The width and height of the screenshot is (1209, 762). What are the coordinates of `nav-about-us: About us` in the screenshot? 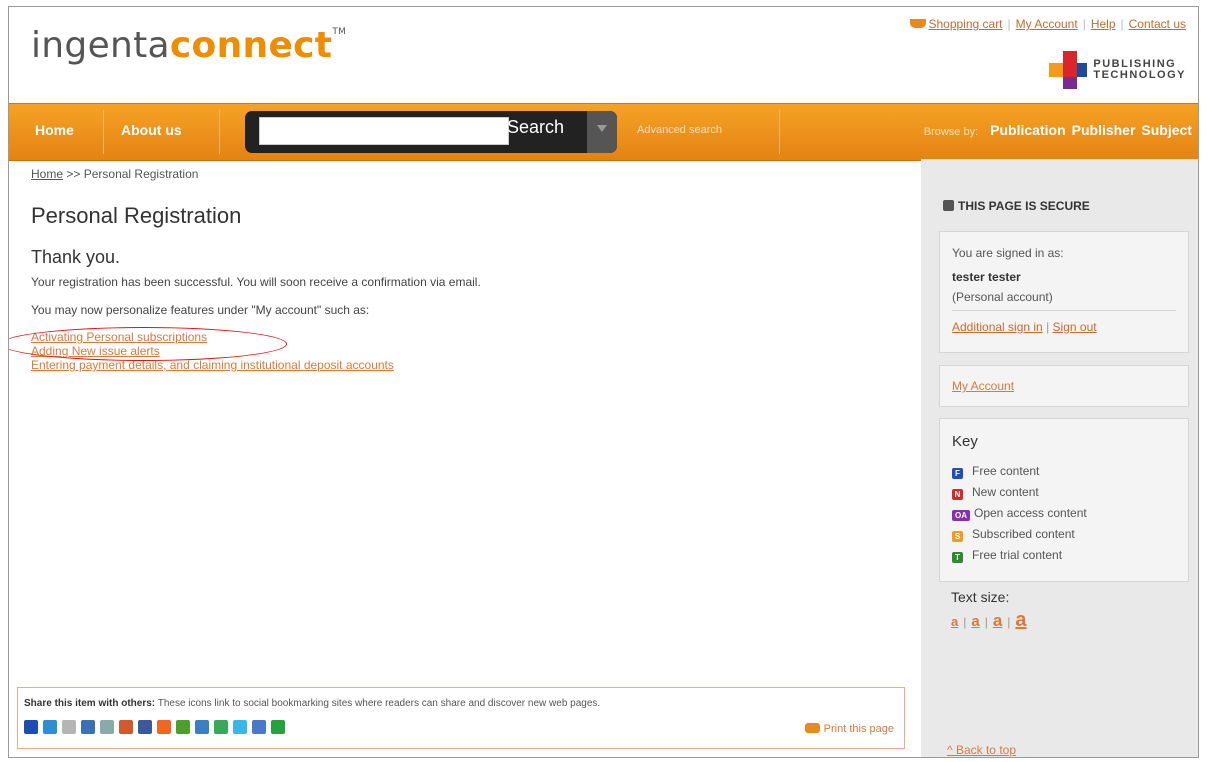 It's located at (151, 130).